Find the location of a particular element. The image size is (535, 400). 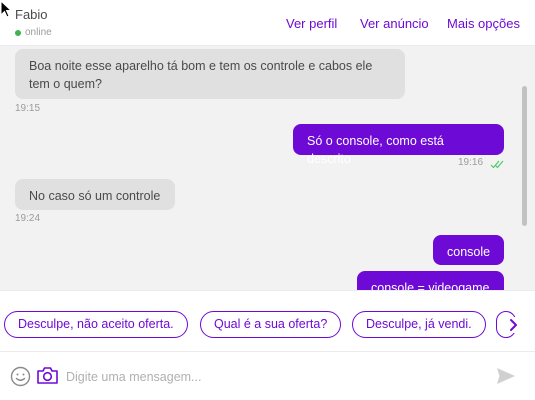

camera-icon is located at coordinates (47, 375).